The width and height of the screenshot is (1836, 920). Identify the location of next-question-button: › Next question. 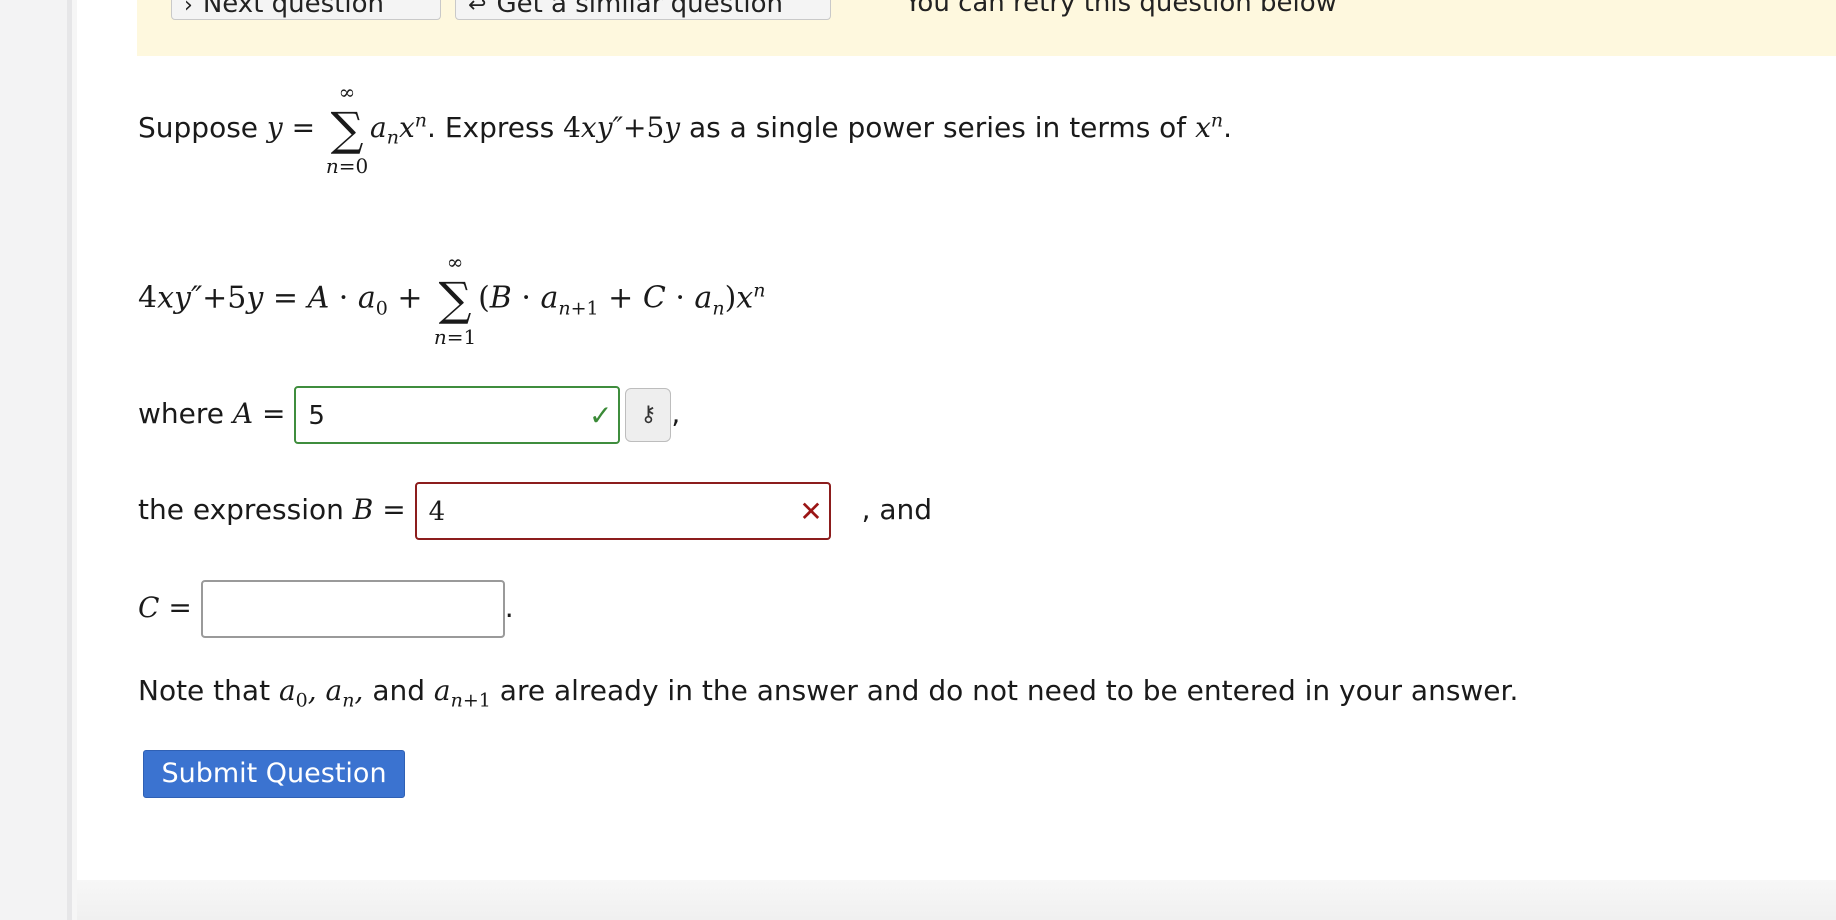
(306, 10).